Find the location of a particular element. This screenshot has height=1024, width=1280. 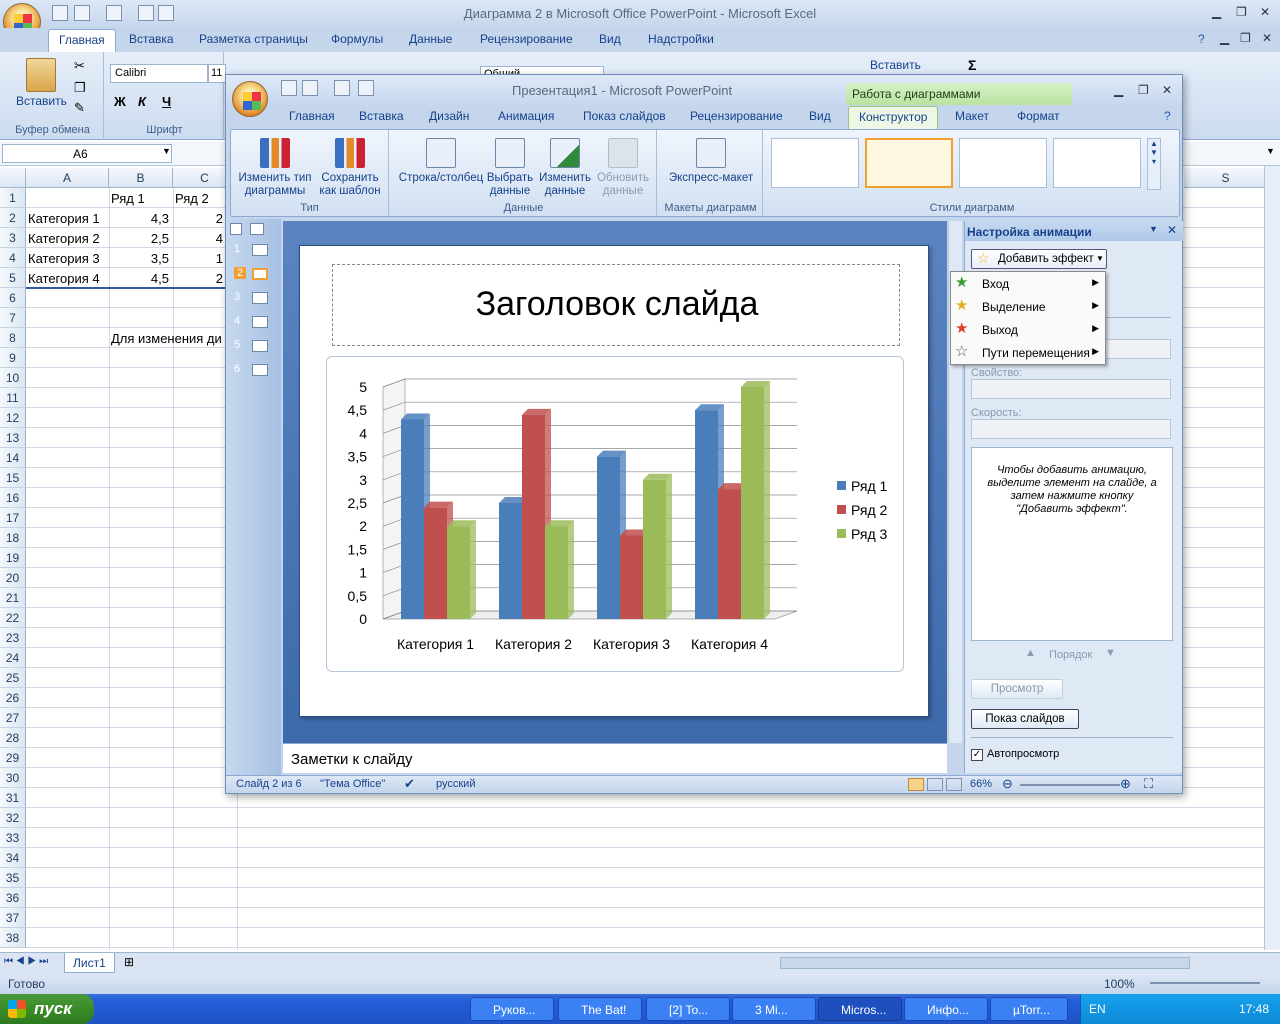

pane-close-icon: ✕ is located at coordinates (1172, 230).